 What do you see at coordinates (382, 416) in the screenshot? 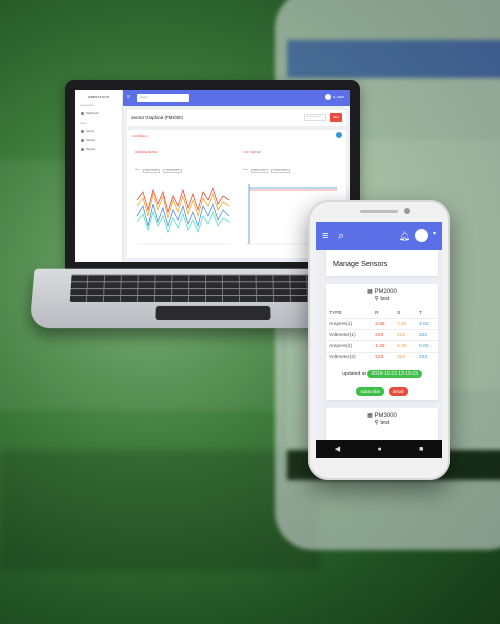
I see `sensor-name: ▦ PM3000` at bounding box center [382, 416].